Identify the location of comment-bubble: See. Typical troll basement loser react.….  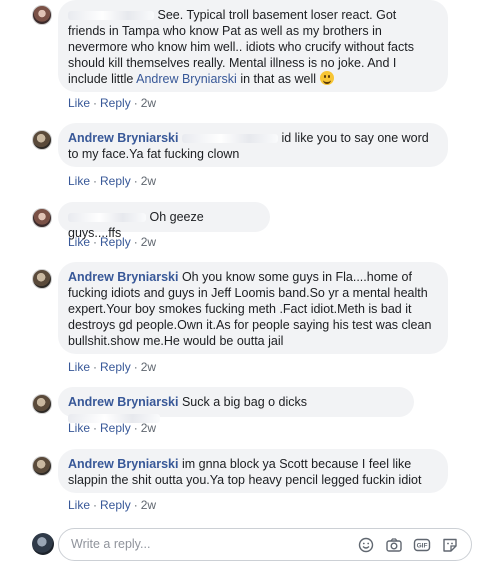
(253, 46).